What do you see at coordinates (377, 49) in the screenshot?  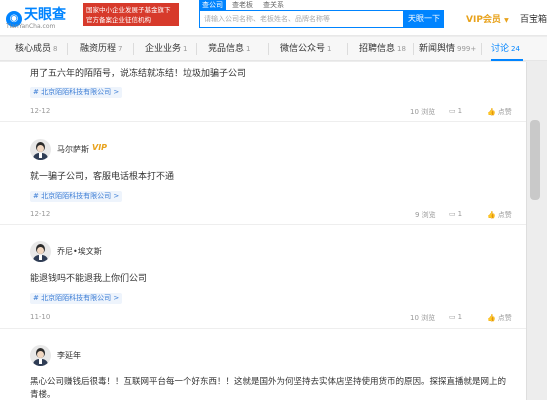 I see `nav-item-label: 招聘信息` at bounding box center [377, 49].